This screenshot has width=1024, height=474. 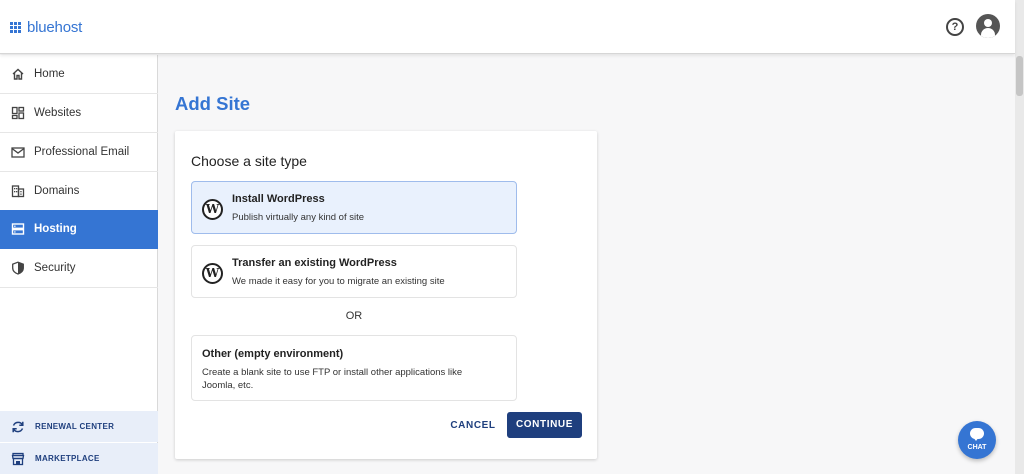 I want to click on logo-grid-icon, so click(x=15, y=27).